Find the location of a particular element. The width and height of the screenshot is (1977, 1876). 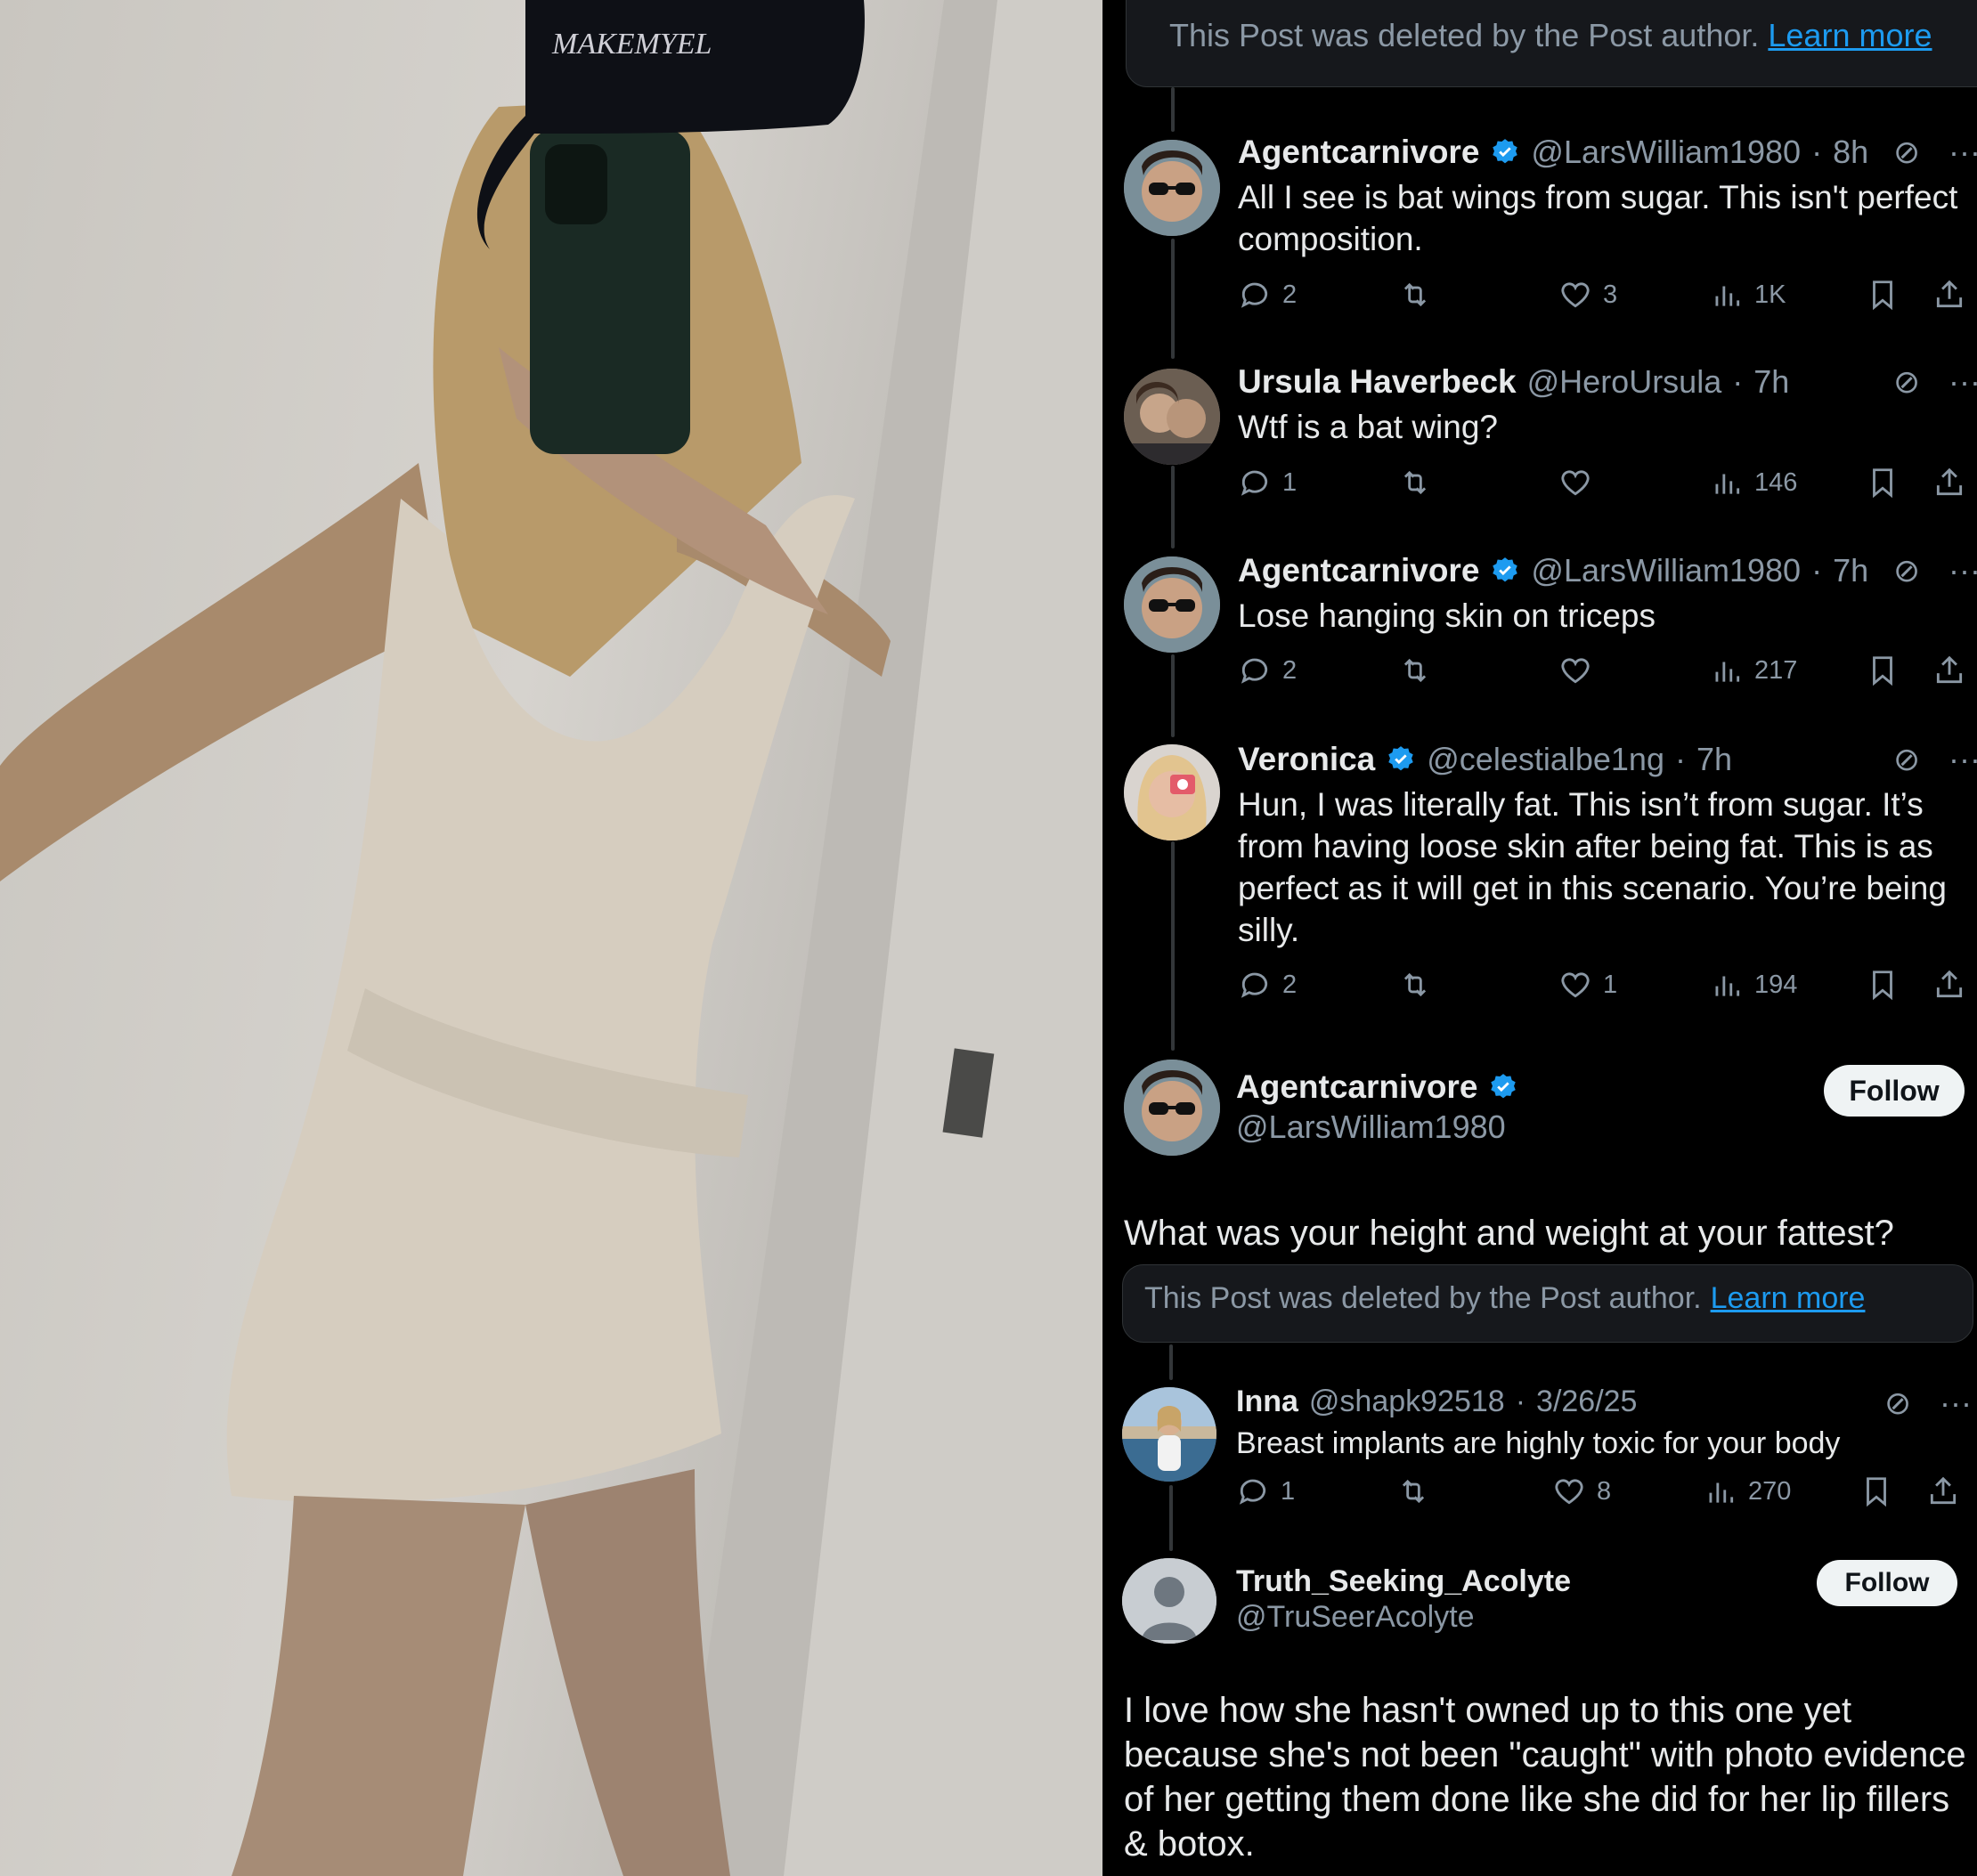

verified-badge-icon is located at coordinates (1504, 1086).